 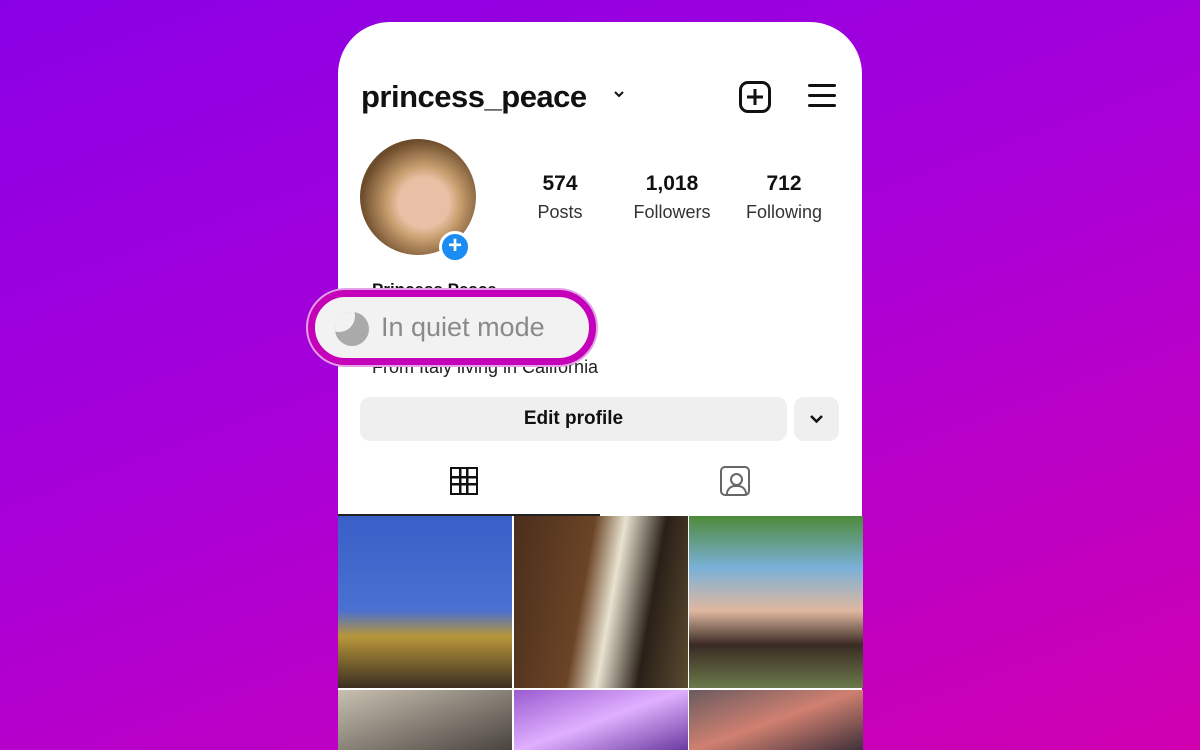 I want to click on tab-posts-grid, so click(x=469, y=484).